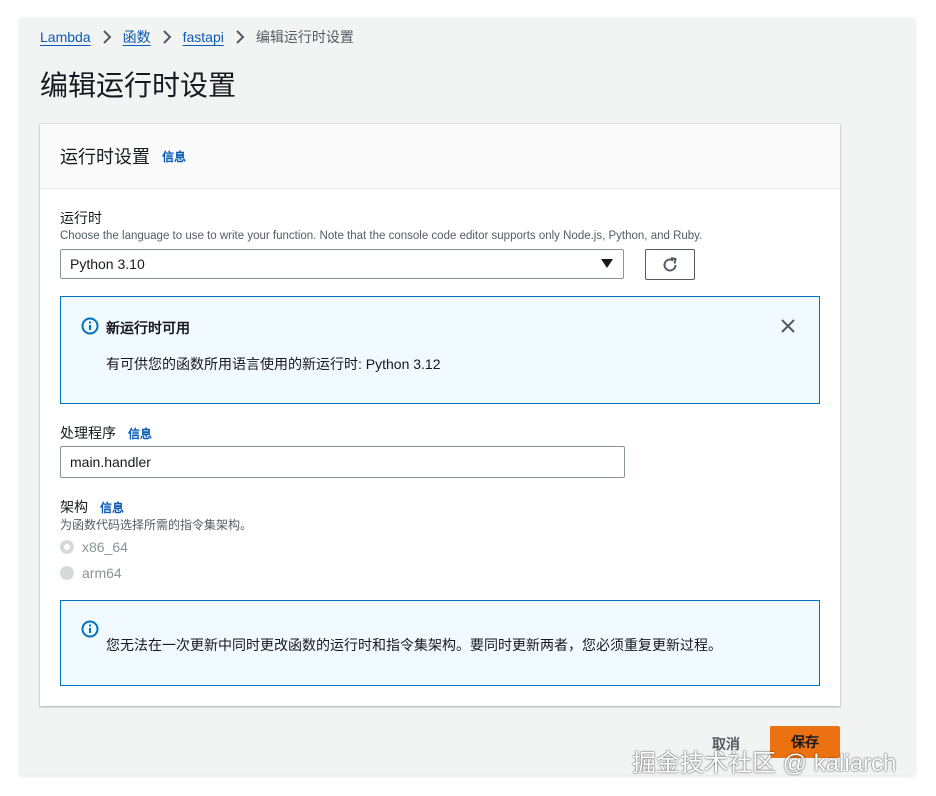  What do you see at coordinates (342, 264) in the screenshot?
I see `runtime-select: Python 3.10` at bounding box center [342, 264].